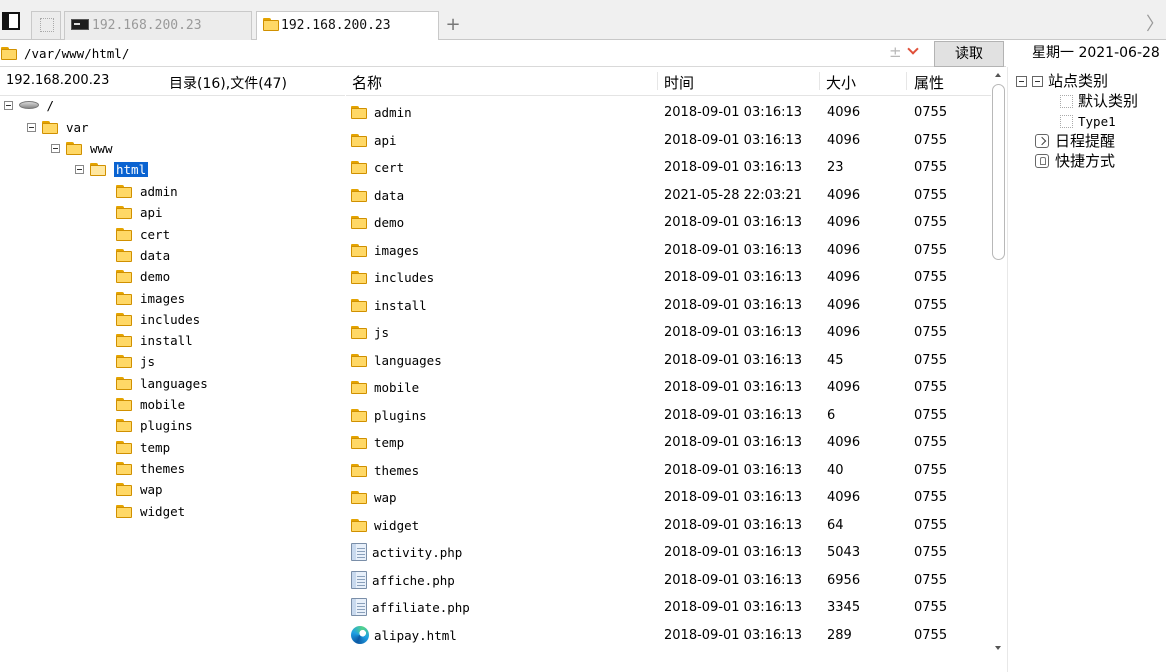 This screenshot has width=1166, height=672. I want to click on file-name-text: mobile, so click(397, 387).